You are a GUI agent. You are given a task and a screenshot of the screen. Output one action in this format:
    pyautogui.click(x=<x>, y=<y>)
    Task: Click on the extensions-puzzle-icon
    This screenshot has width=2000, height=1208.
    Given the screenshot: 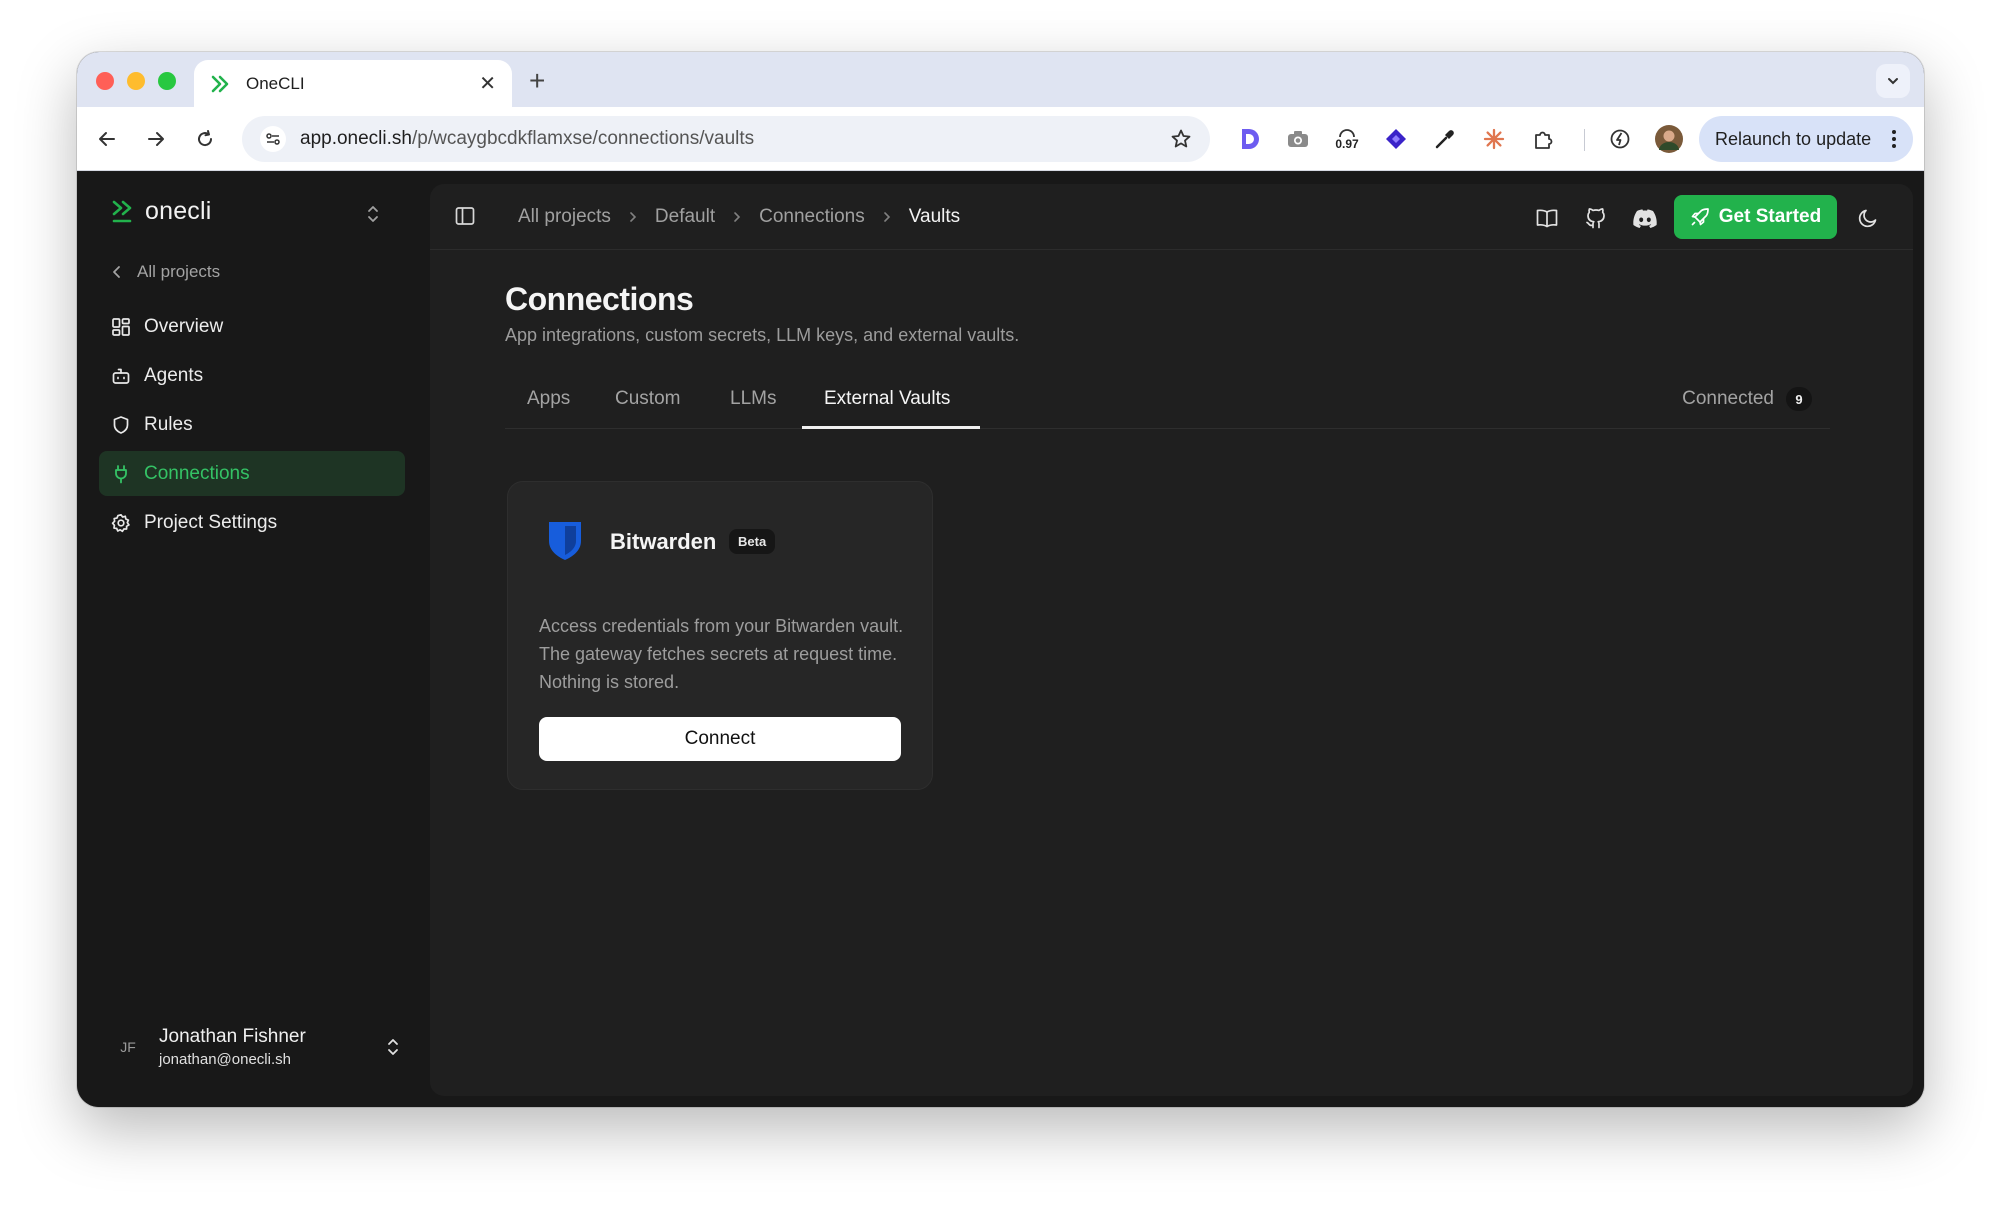 What is the action you would take?
    pyautogui.click(x=1543, y=139)
    